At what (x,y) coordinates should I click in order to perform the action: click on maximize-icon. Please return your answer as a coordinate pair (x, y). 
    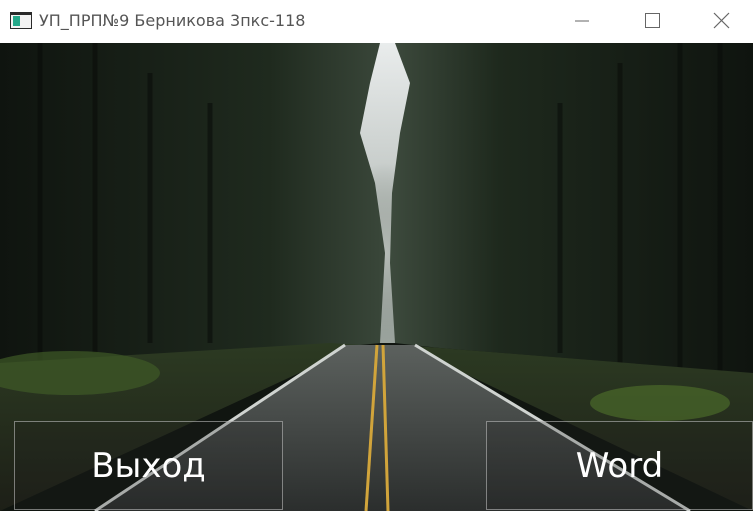
    Looking at the image, I should click on (652, 20).